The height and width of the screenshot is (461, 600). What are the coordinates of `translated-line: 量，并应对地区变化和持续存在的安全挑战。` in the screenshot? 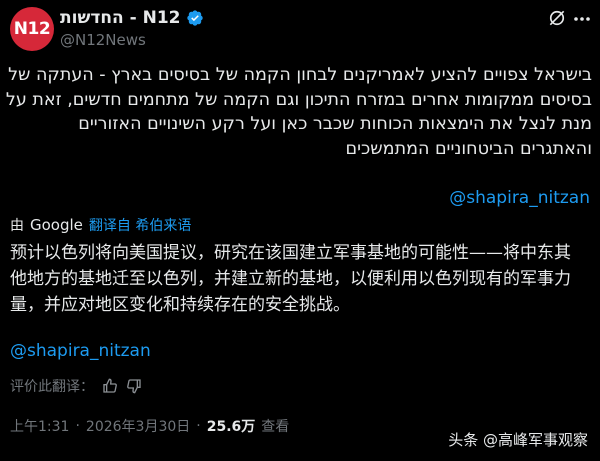 It's located at (180, 305).